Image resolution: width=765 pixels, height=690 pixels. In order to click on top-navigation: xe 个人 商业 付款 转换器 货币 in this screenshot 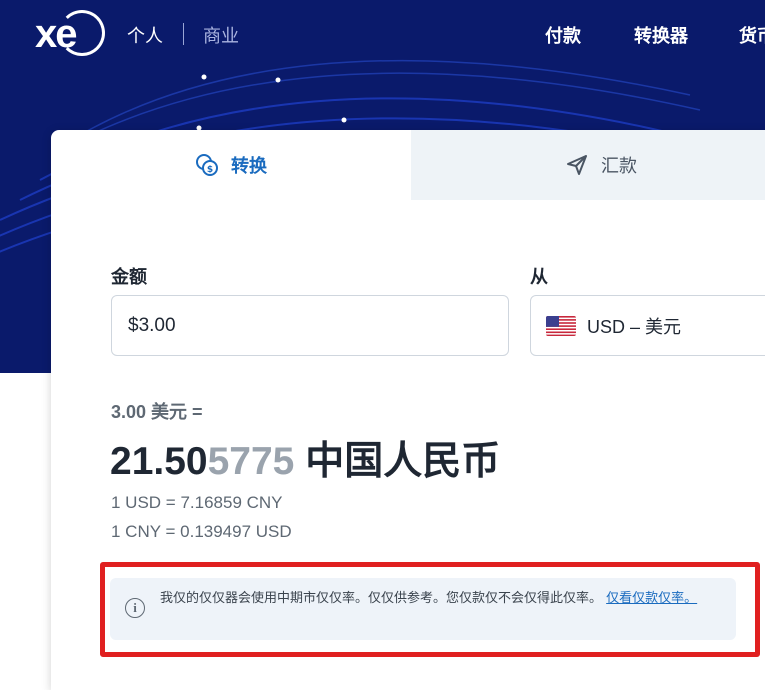, I will do `click(382, 33)`.